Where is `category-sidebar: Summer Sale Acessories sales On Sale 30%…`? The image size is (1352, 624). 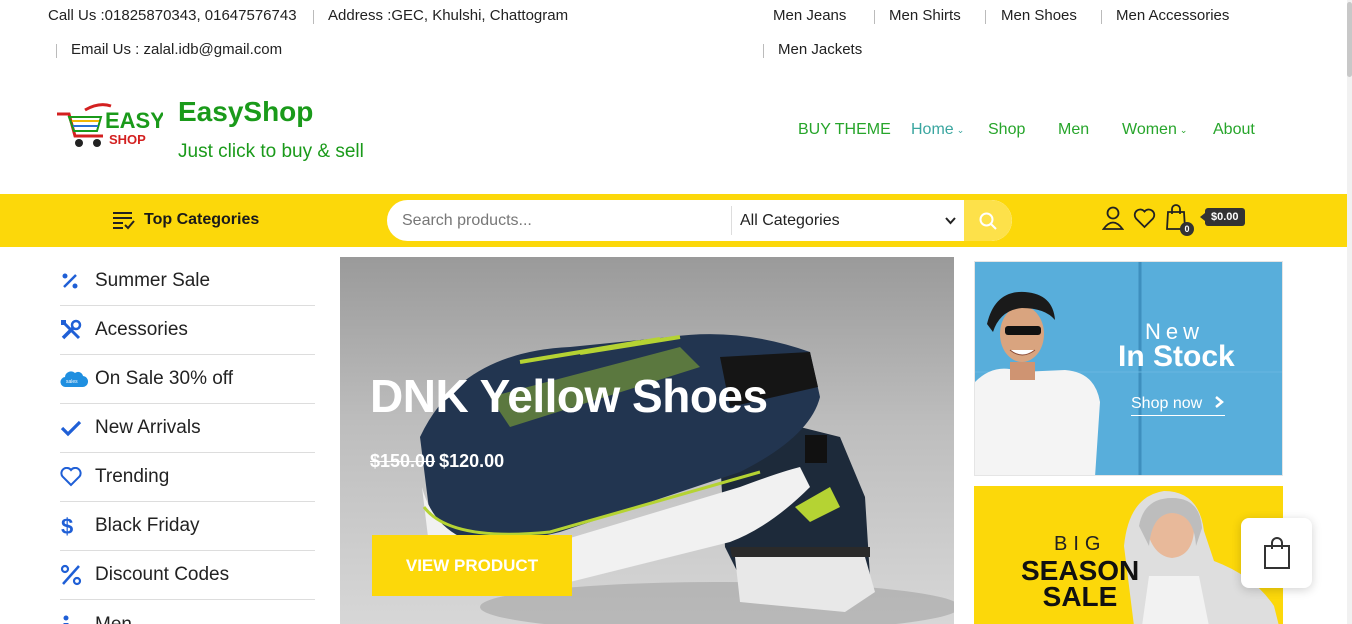
category-sidebar: Summer Sale Acessories sales On Sale 30%… is located at coordinates (187, 440).